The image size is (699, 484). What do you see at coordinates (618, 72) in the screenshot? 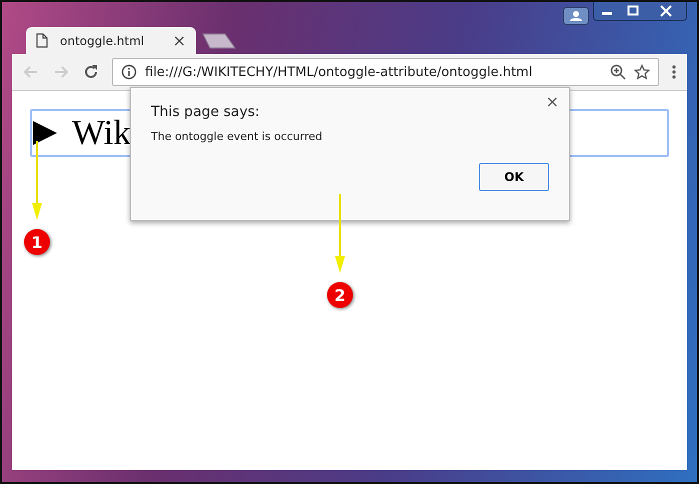
I see `zoom-icon` at bounding box center [618, 72].